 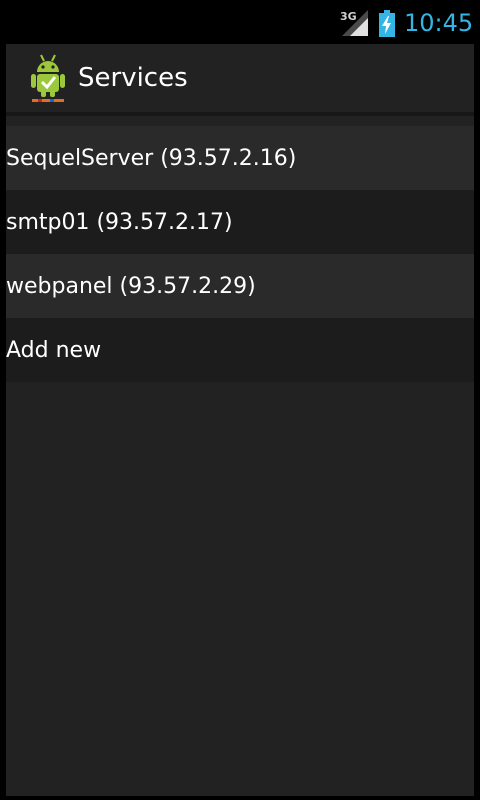 I want to click on status-bar: 3G 10:45, so click(x=240, y=22).